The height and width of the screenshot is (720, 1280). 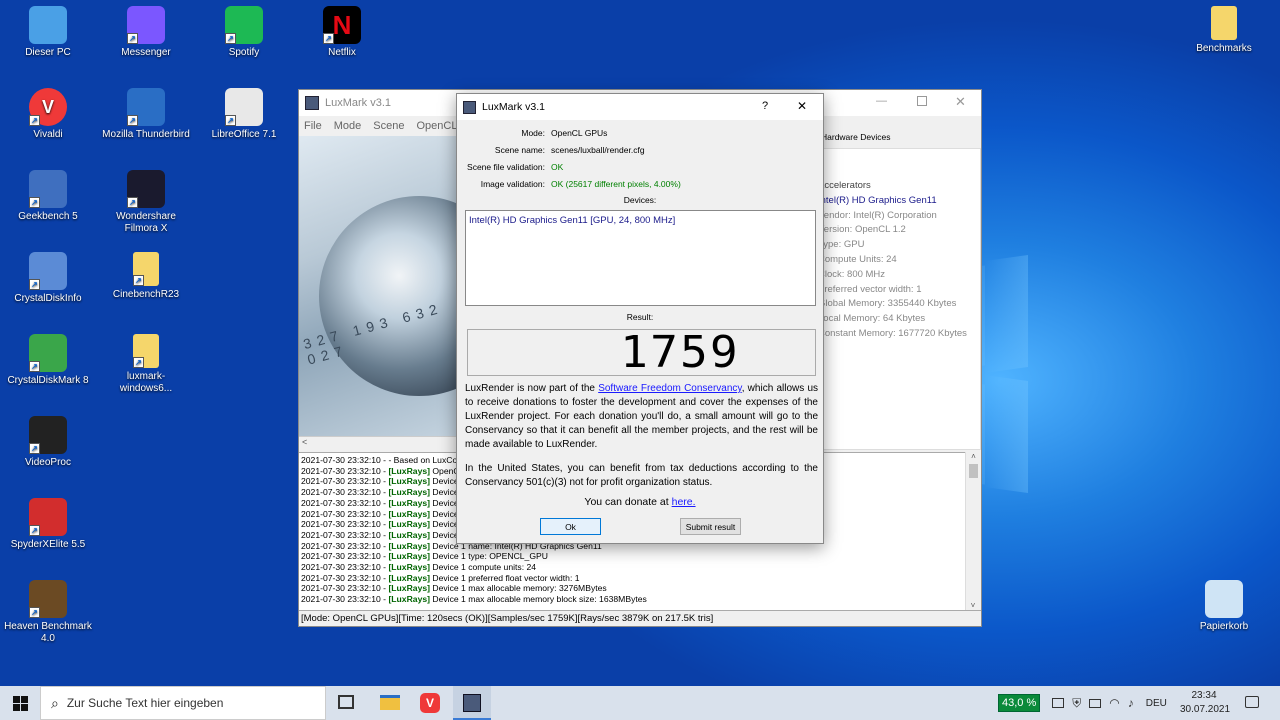 What do you see at coordinates (841, 245) in the screenshot?
I see `hardware-line: Type: GPU` at bounding box center [841, 245].